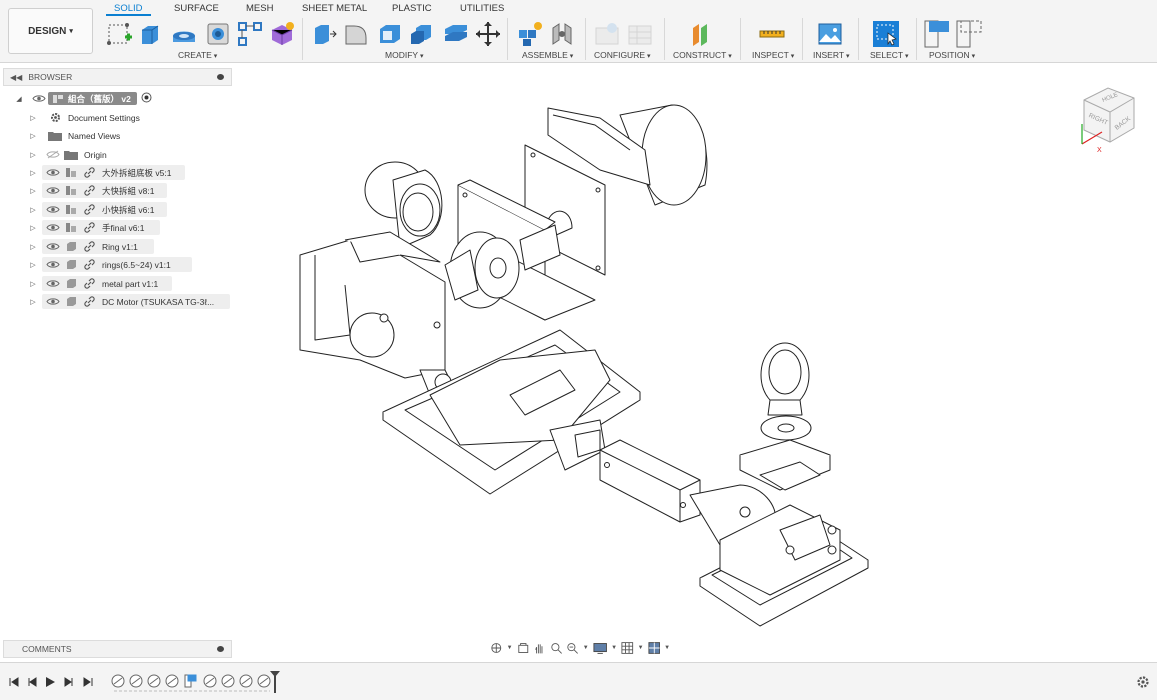 Image resolution: width=1157 pixels, height=700 pixels. Describe the element at coordinates (190, 681) in the screenshot. I see `timeline-position-icon` at that location.